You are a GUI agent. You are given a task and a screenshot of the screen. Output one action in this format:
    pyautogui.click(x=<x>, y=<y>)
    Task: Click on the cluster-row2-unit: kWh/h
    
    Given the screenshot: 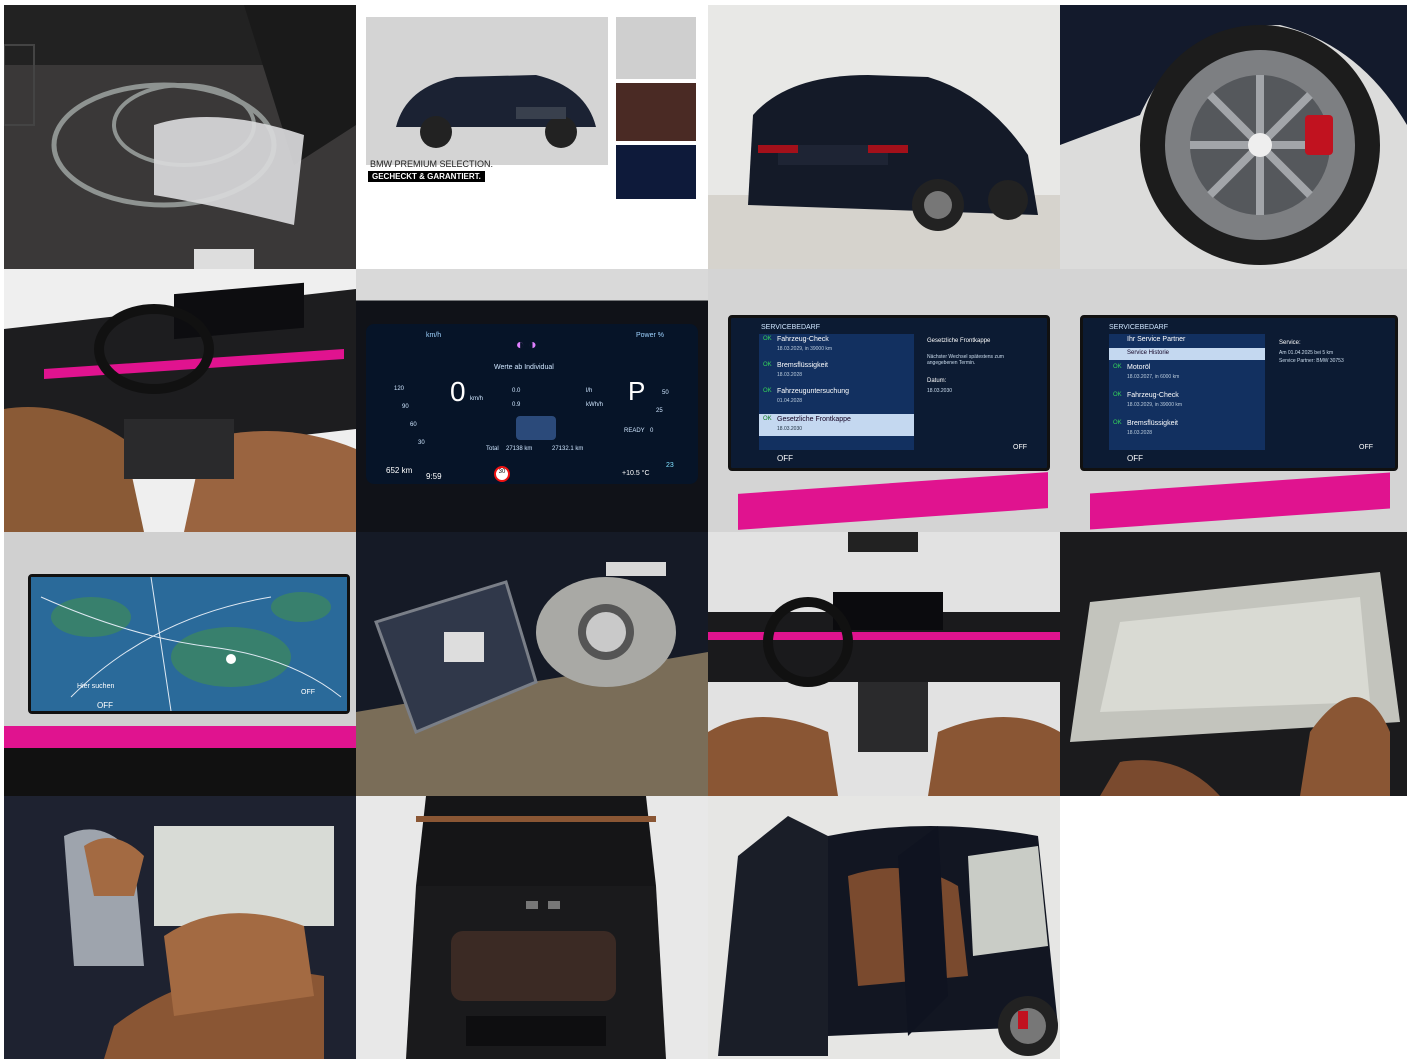 What is the action you would take?
    pyautogui.click(x=595, y=405)
    